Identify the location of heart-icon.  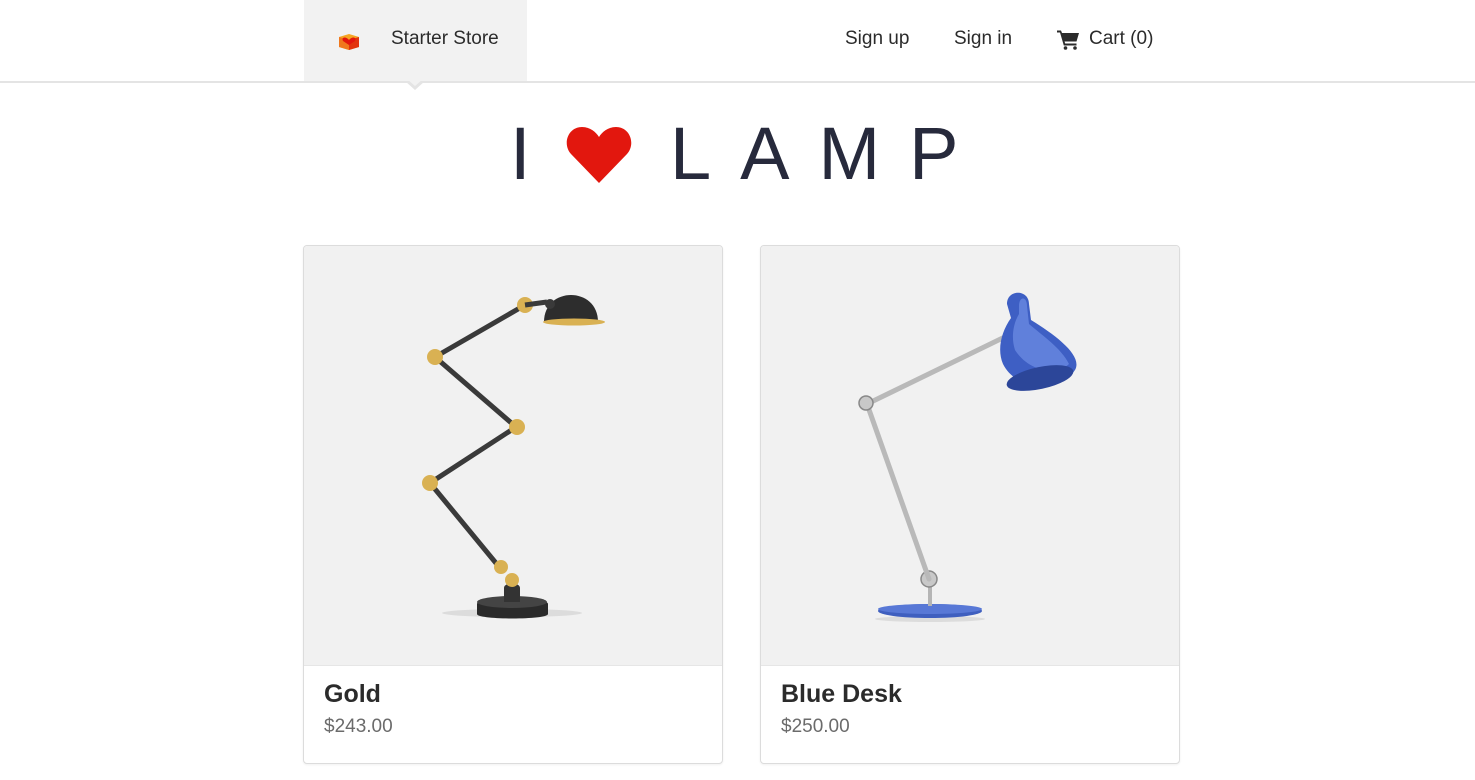
(599, 155).